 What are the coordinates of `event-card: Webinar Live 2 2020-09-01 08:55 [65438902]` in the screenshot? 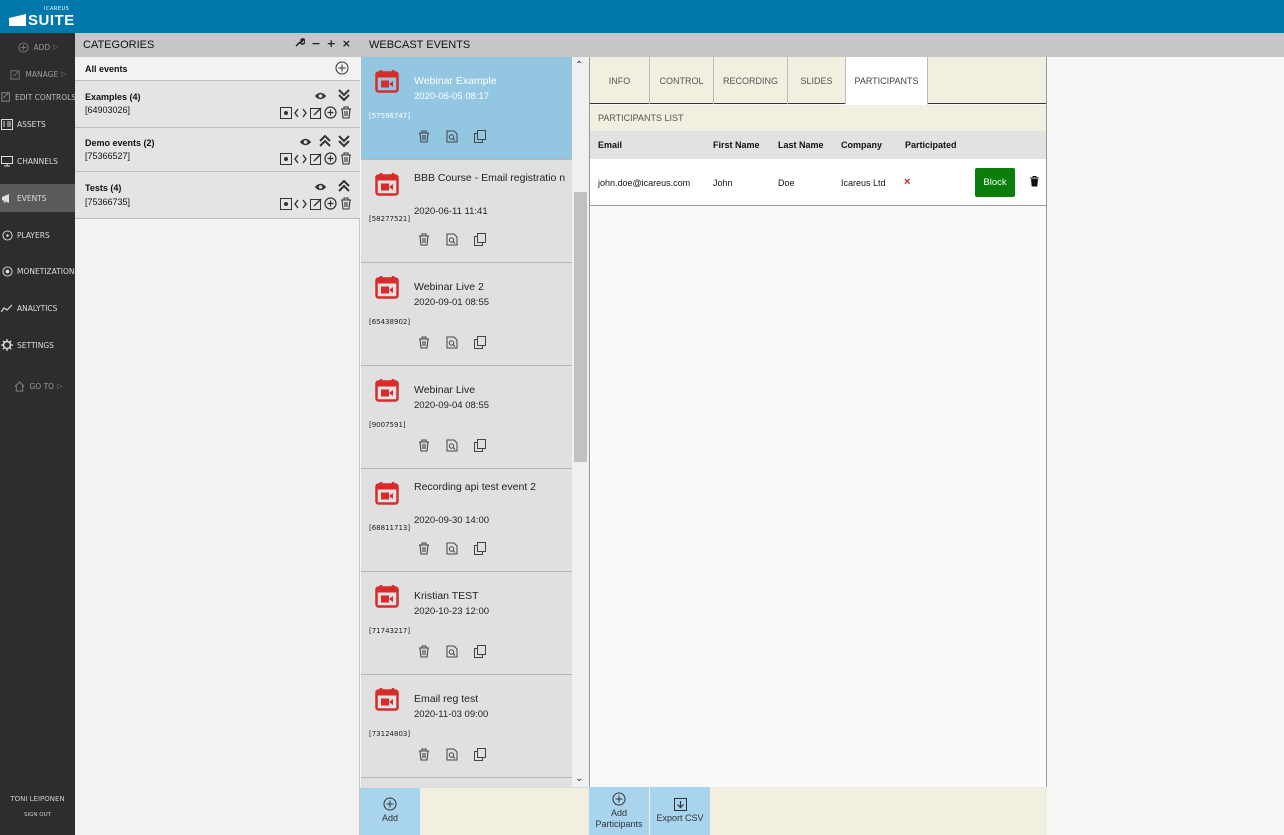 It's located at (466, 314).